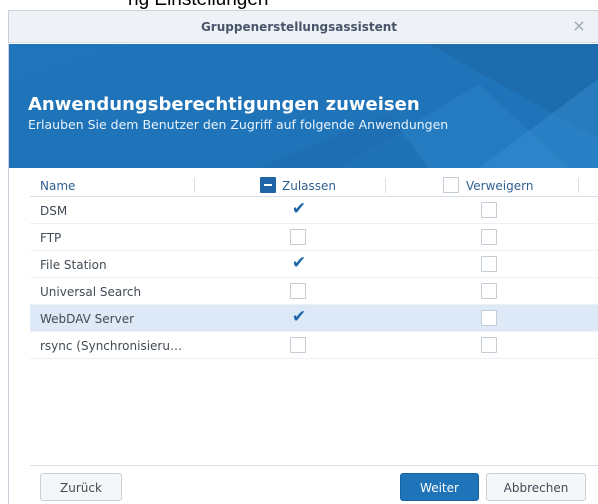 This screenshot has height=504, width=598. Describe the element at coordinates (314, 210) in the screenshot. I see `table-row: DSM ✔` at that location.